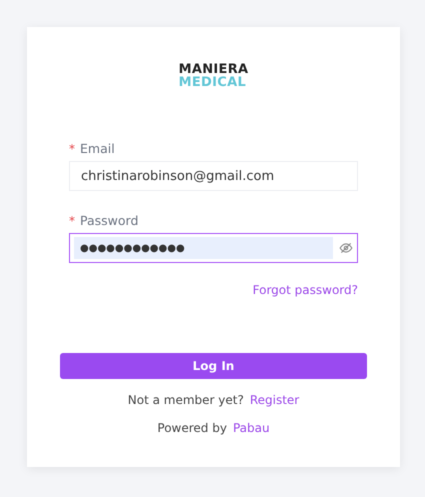 This screenshot has width=425, height=497. What do you see at coordinates (275, 400) in the screenshot?
I see `register-link: Register` at bounding box center [275, 400].